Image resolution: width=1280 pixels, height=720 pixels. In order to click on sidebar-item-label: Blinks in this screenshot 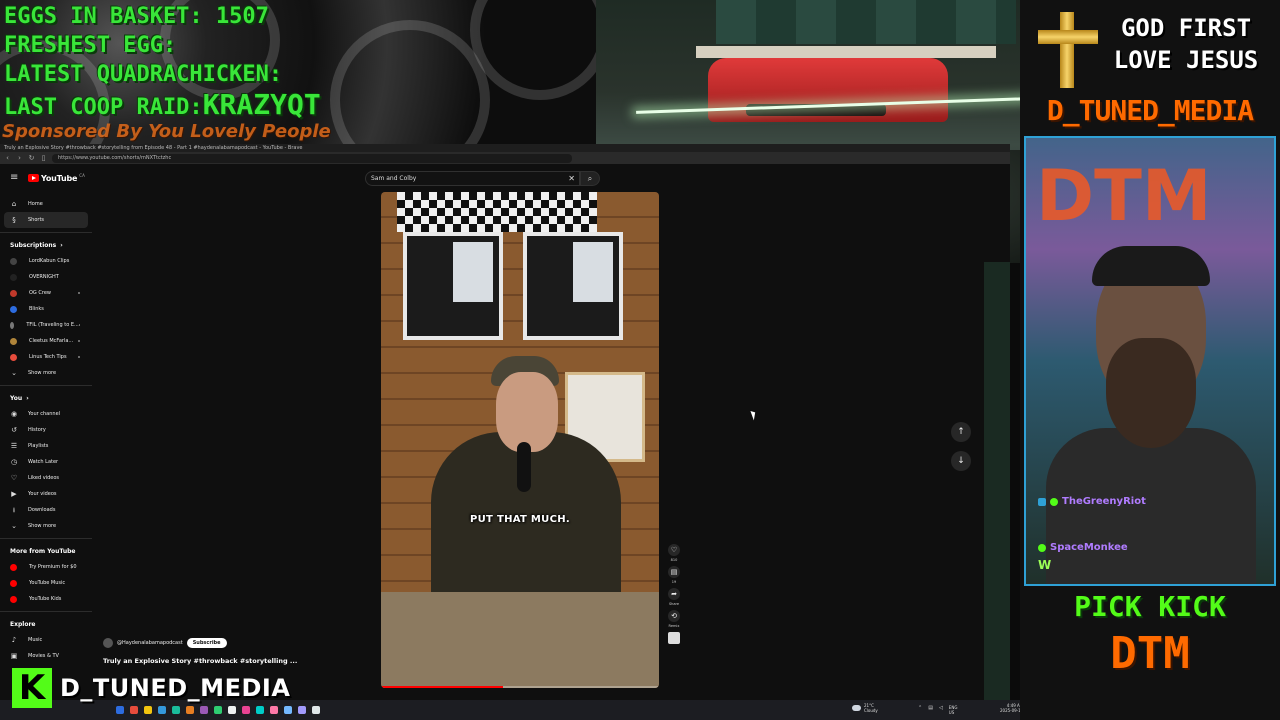, I will do `click(36, 309)`.